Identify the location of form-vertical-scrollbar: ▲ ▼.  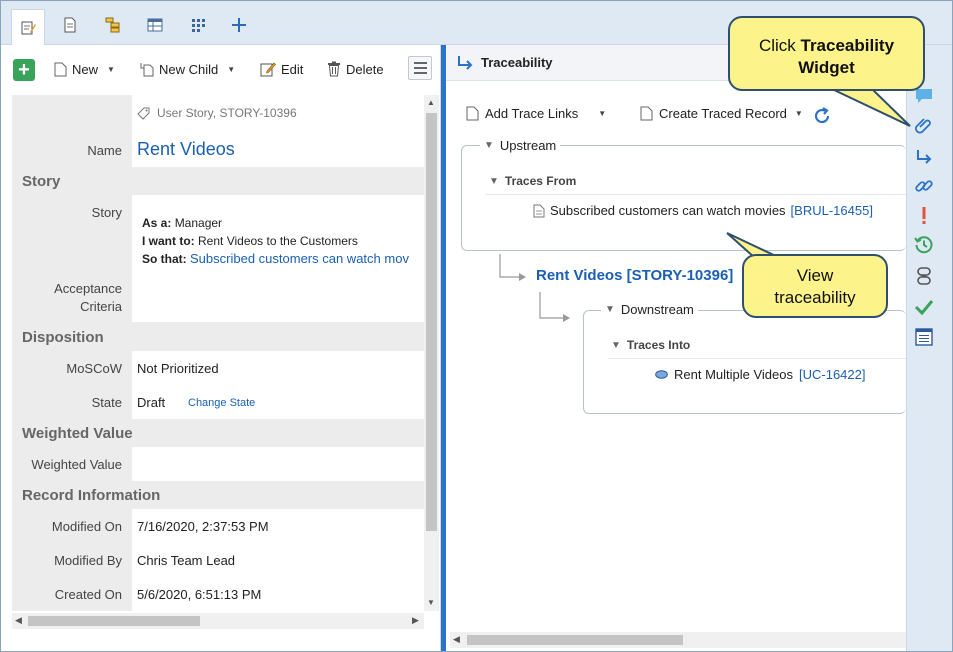
(431, 353).